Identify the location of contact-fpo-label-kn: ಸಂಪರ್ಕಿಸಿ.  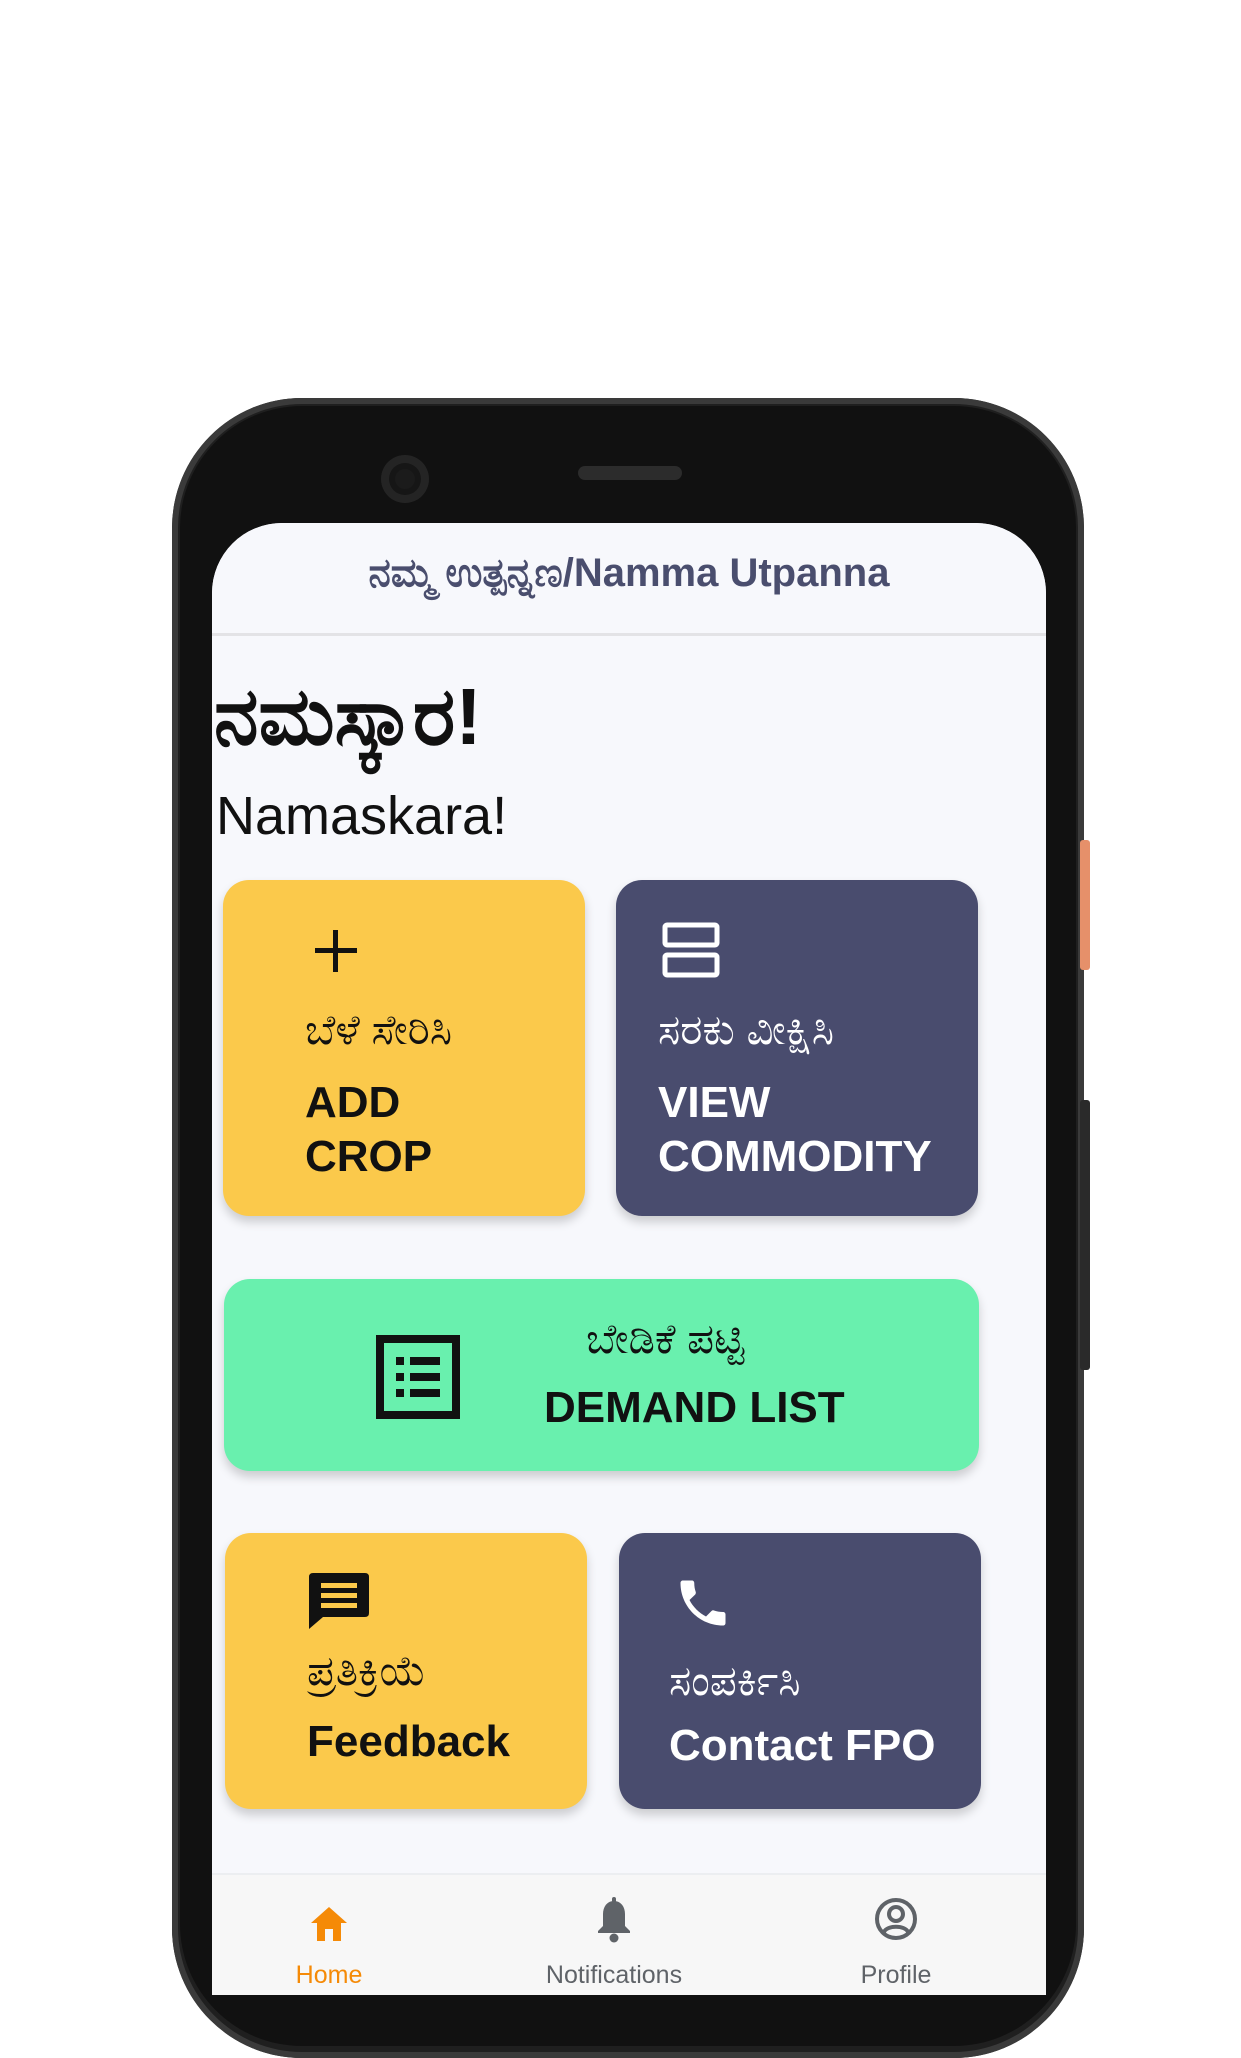
(735, 1680).